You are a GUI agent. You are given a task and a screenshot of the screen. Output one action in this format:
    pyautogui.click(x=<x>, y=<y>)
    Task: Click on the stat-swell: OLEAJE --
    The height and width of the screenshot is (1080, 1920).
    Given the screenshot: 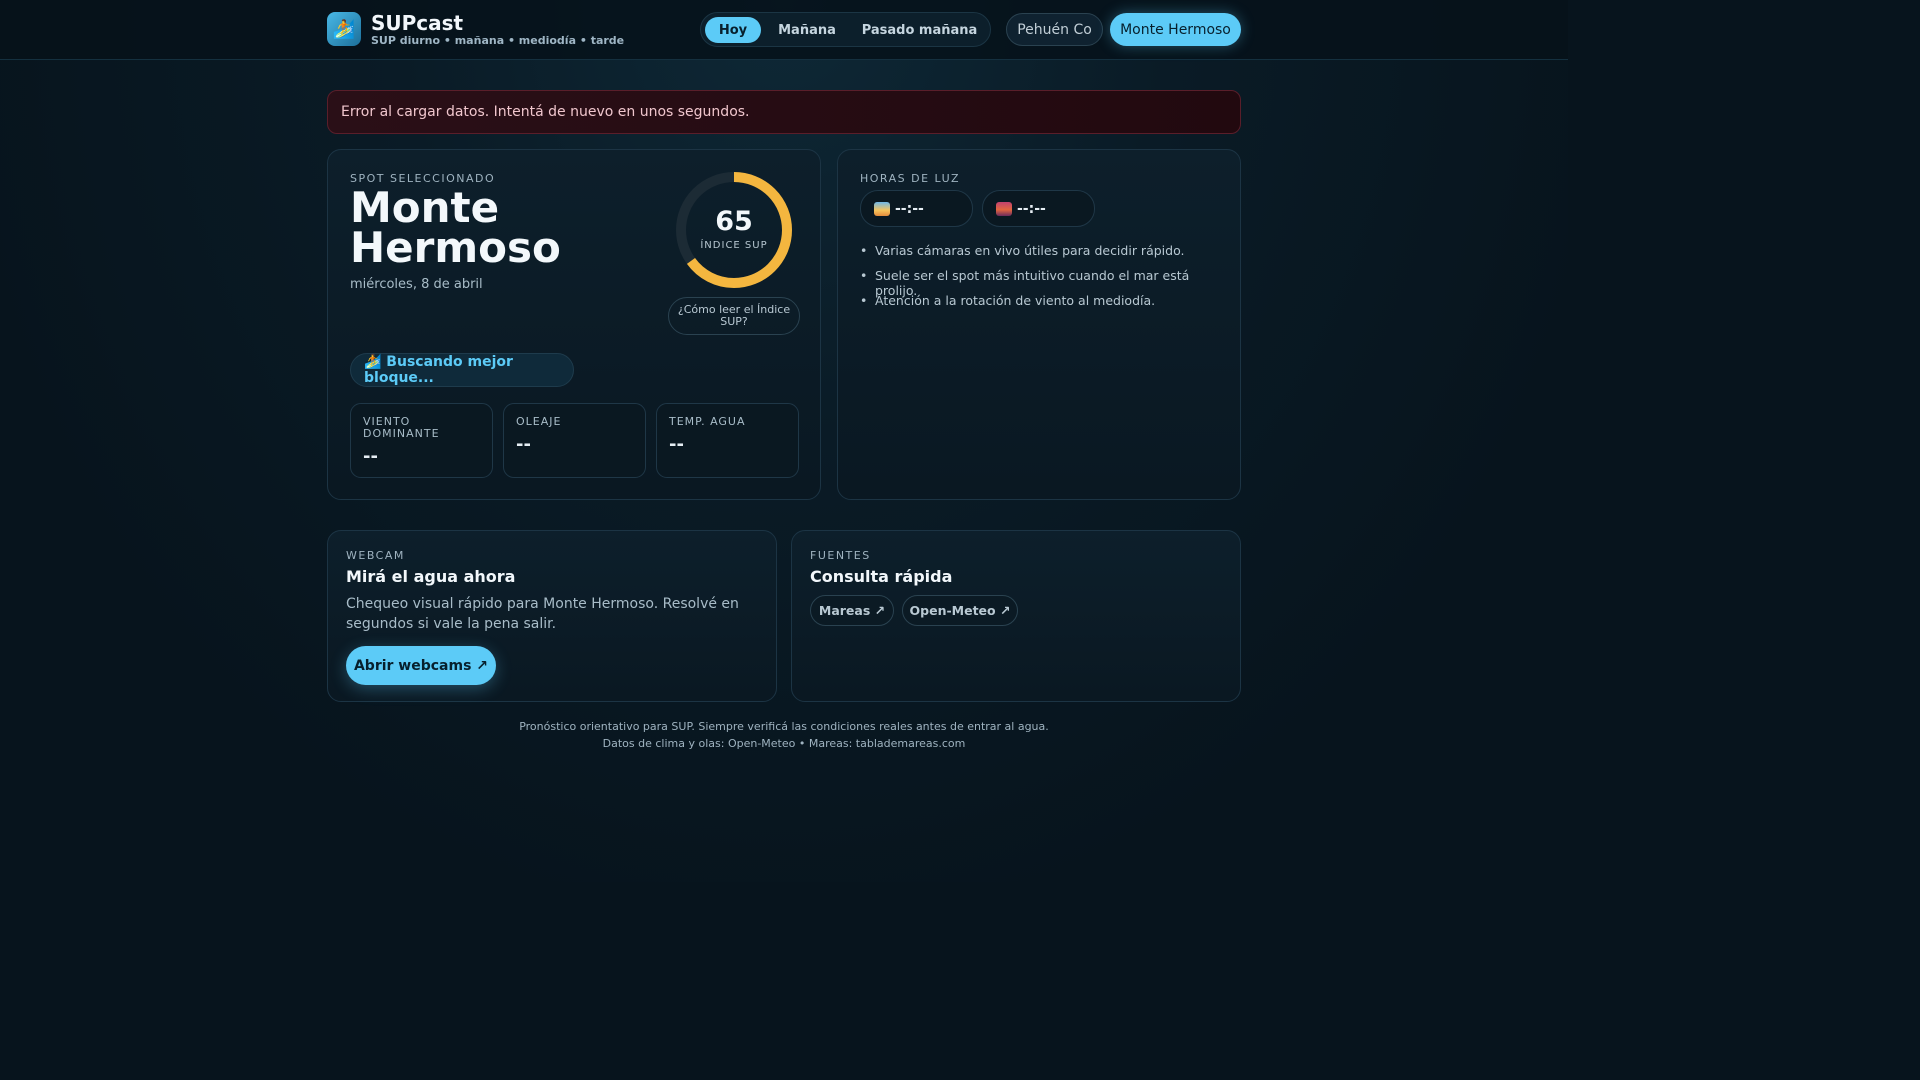 What is the action you would take?
    pyautogui.click(x=574, y=440)
    